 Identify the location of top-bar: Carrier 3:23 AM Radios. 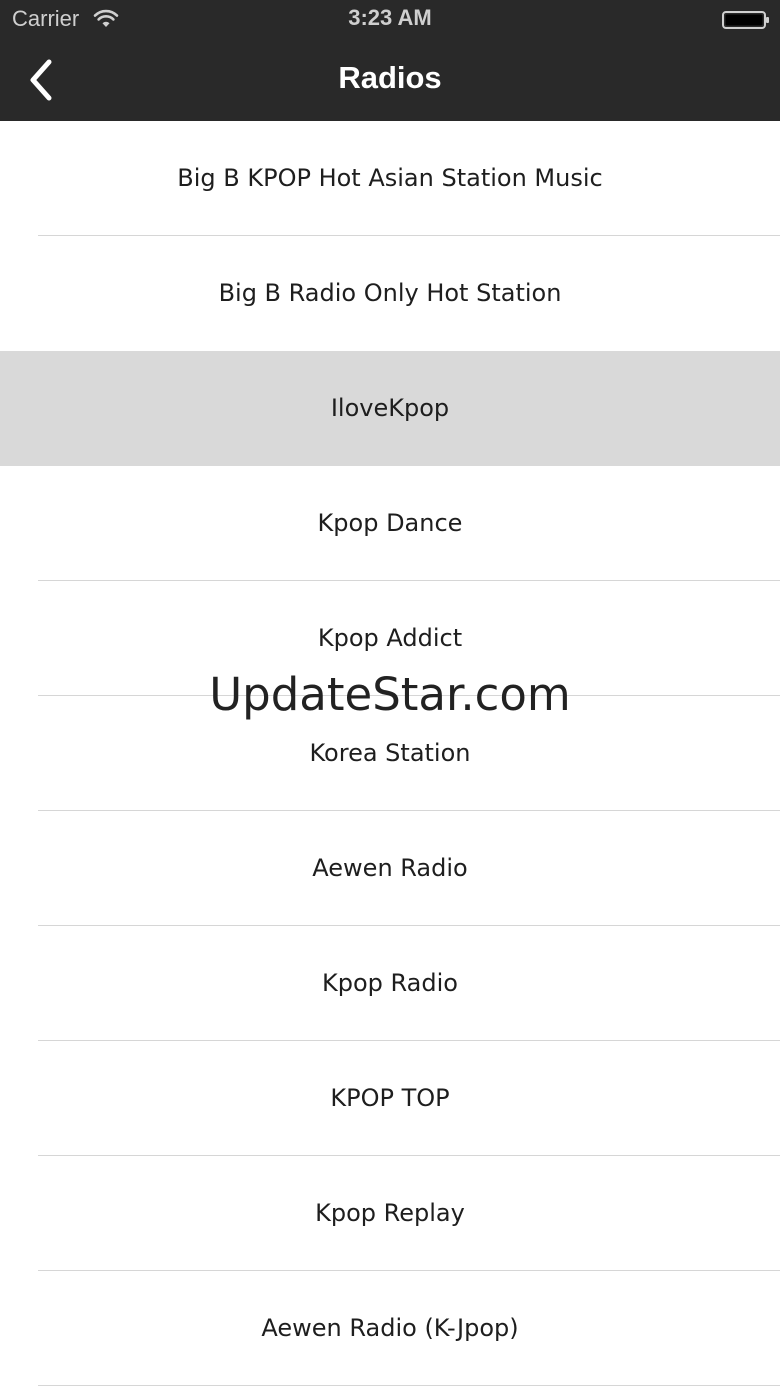
(390, 60).